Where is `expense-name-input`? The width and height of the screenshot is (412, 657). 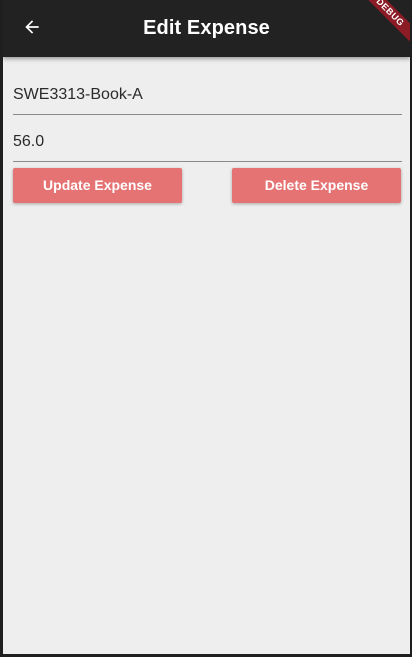 expense-name-input is located at coordinates (207, 95).